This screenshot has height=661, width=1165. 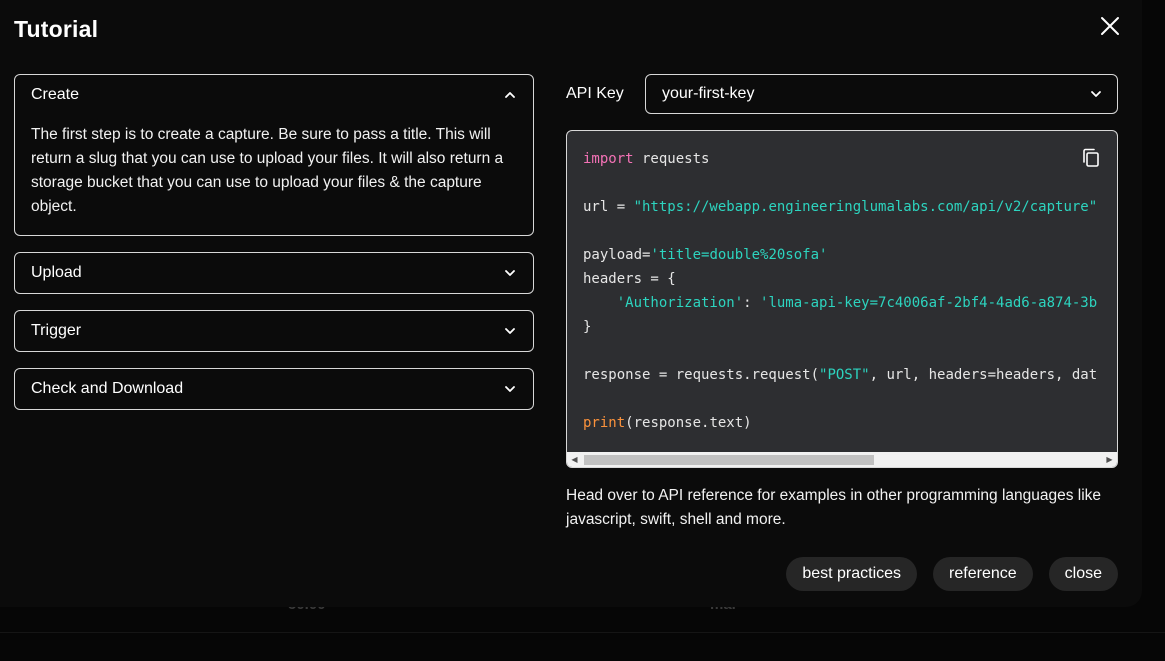 I want to click on modal-title: Tutorial, so click(x=56, y=29).